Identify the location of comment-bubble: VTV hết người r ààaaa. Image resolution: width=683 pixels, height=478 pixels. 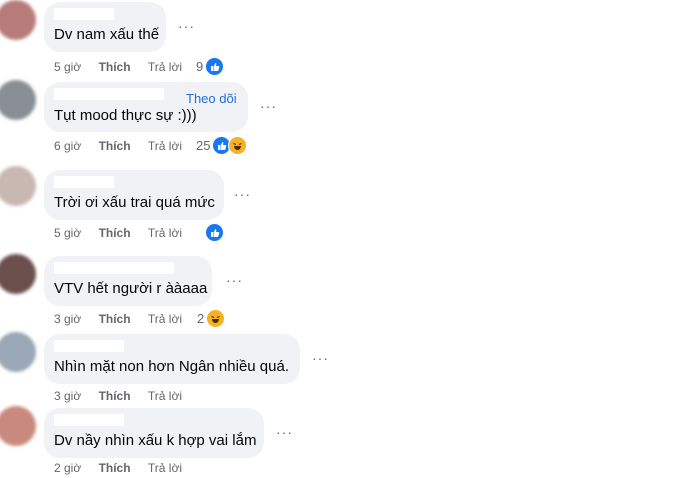
(128, 281).